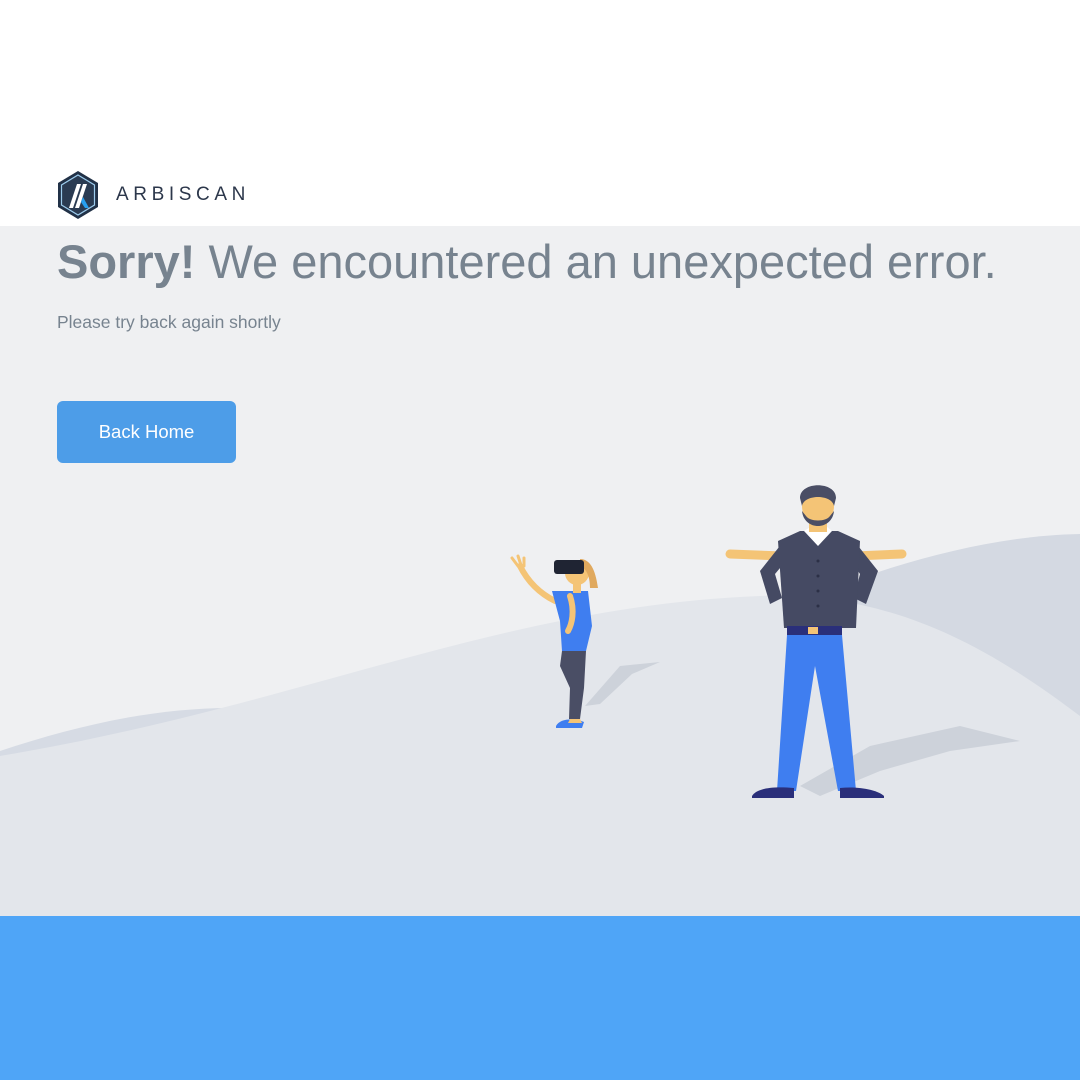  I want to click on brand-name: ARBISCAN, so click(183, 194).